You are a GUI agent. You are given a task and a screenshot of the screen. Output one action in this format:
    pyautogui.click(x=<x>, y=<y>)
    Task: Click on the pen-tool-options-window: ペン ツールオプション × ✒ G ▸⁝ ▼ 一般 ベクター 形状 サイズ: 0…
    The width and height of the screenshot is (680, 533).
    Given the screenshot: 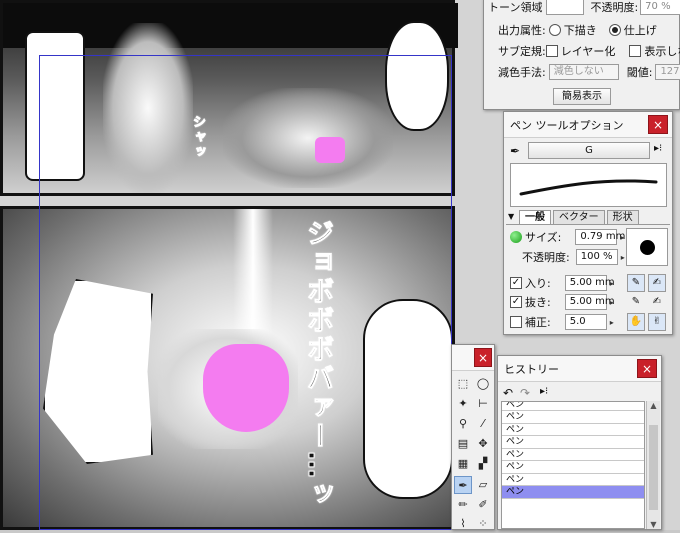 What is the action you would take?
    pyautogui.click(x=588, y=223)
    